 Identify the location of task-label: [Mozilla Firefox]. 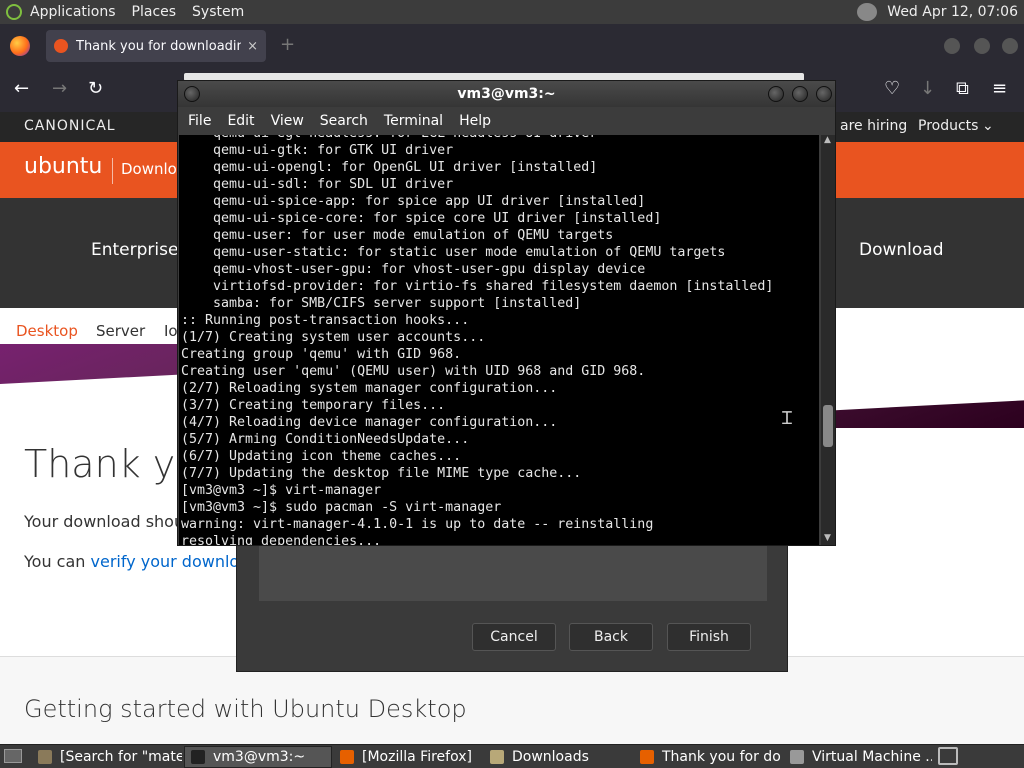
(417, 757).